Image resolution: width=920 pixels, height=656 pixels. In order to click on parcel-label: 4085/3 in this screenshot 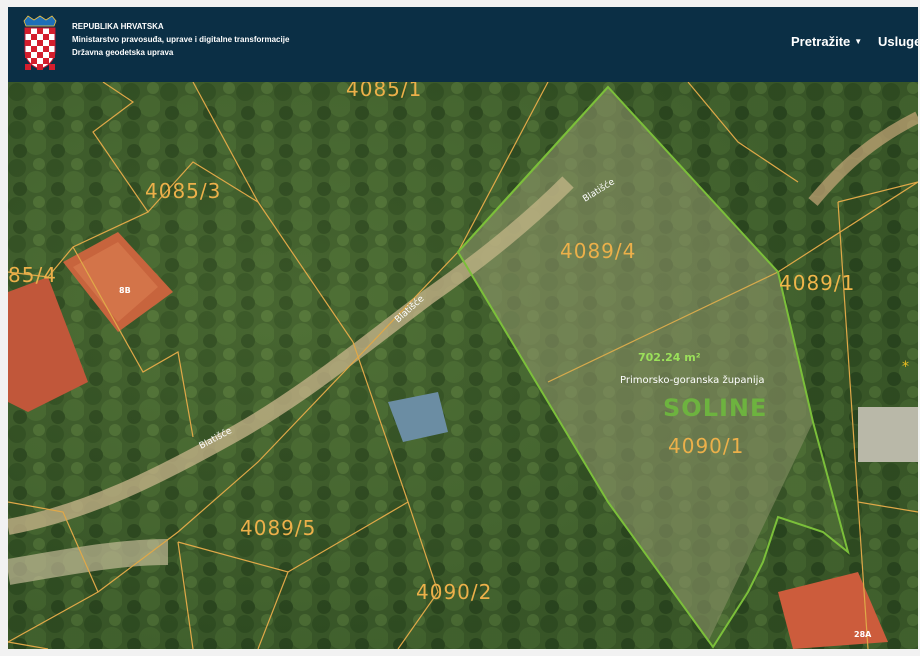, I will do `click(183, 191)`.